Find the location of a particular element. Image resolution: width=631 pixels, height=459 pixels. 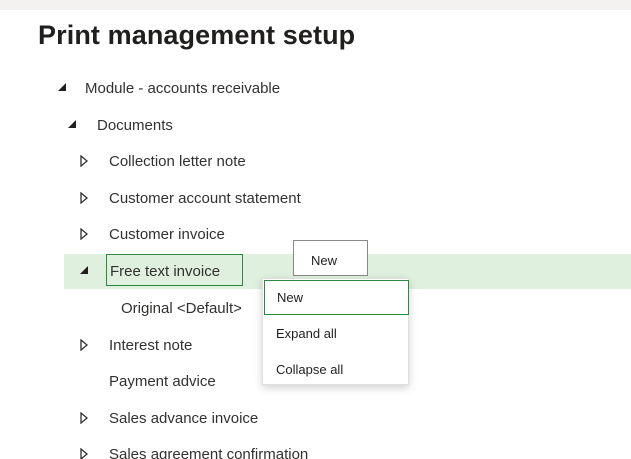

tree-node-label: Module - accounts receivable is located at coordinates (183, 88).